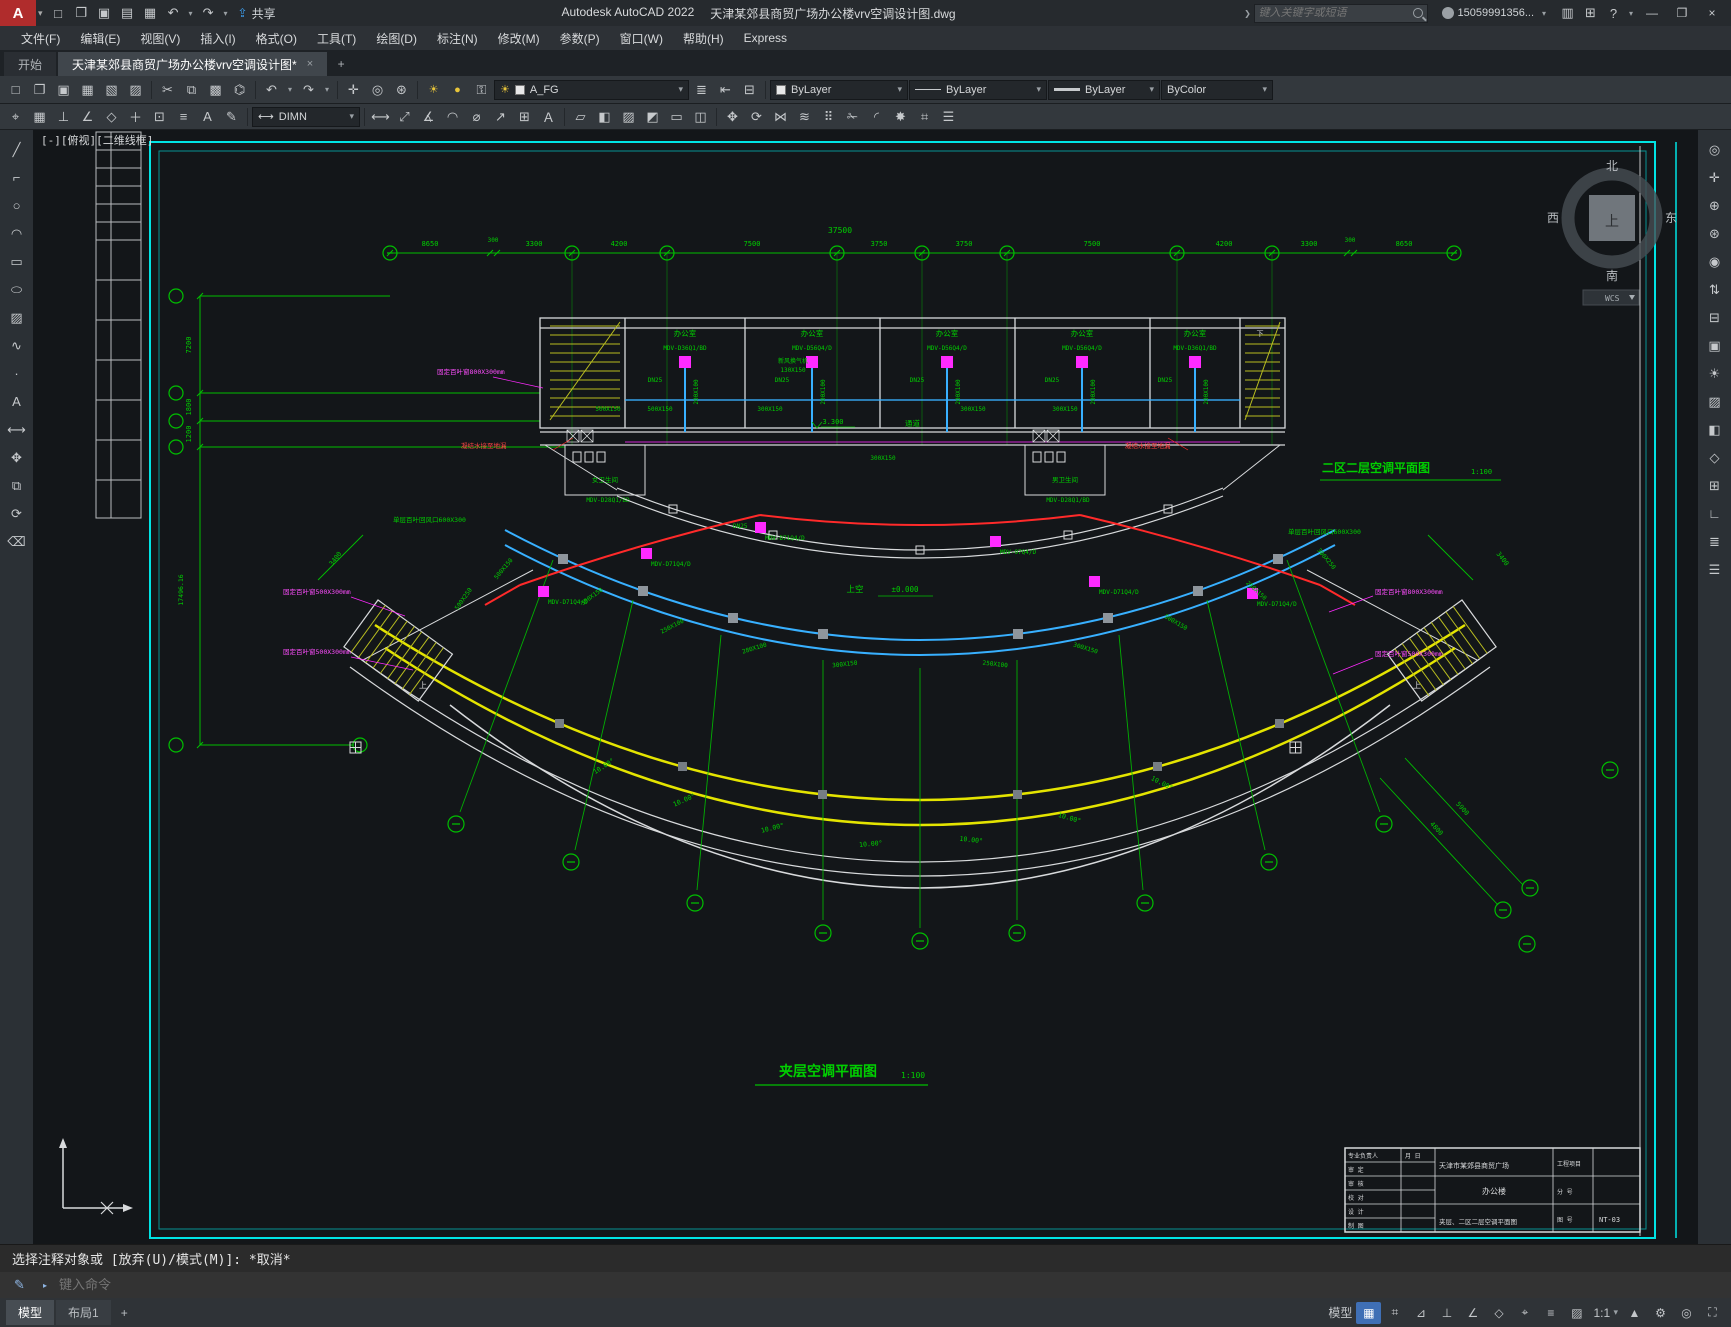 Image resolution: width=1731 pixels, height=1327 pixels. Describe the element at coordinates (1714, 429) in the screenshot. I see `render-tool-icon: ◧` at that location.